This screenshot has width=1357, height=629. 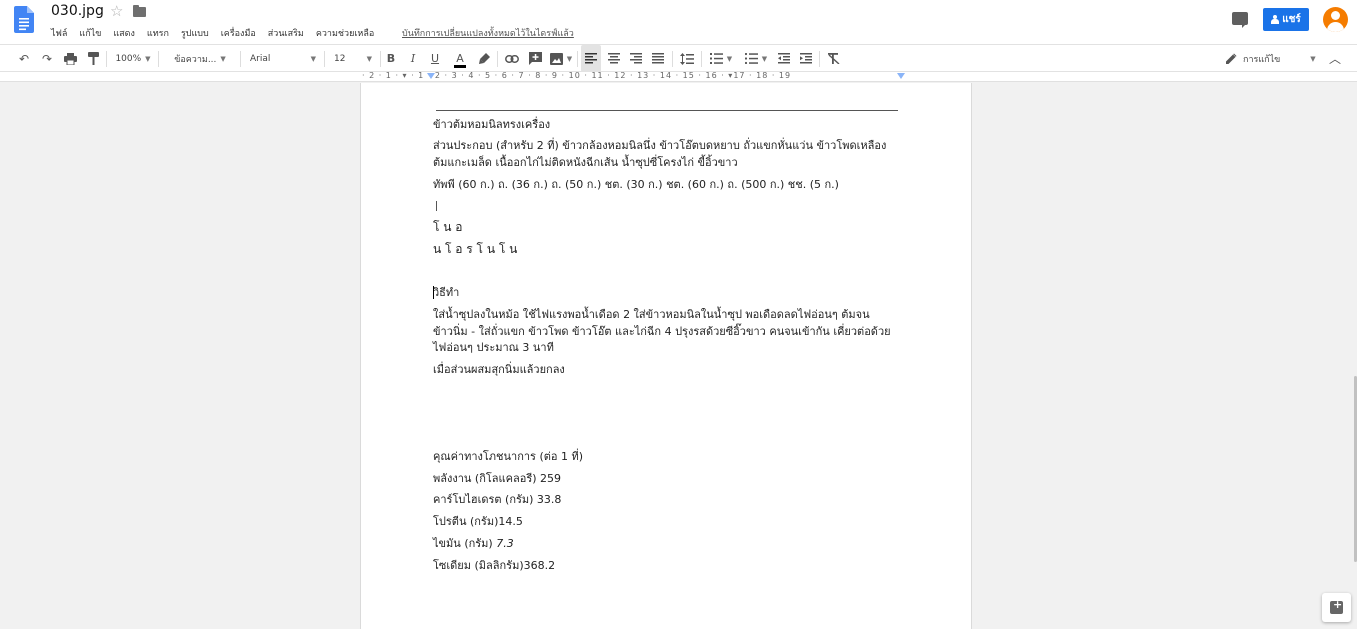 What do you see at coordinates (756, 58) in the screenshot?
I see `bulleted-list-icon: ▼` at bounding box center [756, 58].